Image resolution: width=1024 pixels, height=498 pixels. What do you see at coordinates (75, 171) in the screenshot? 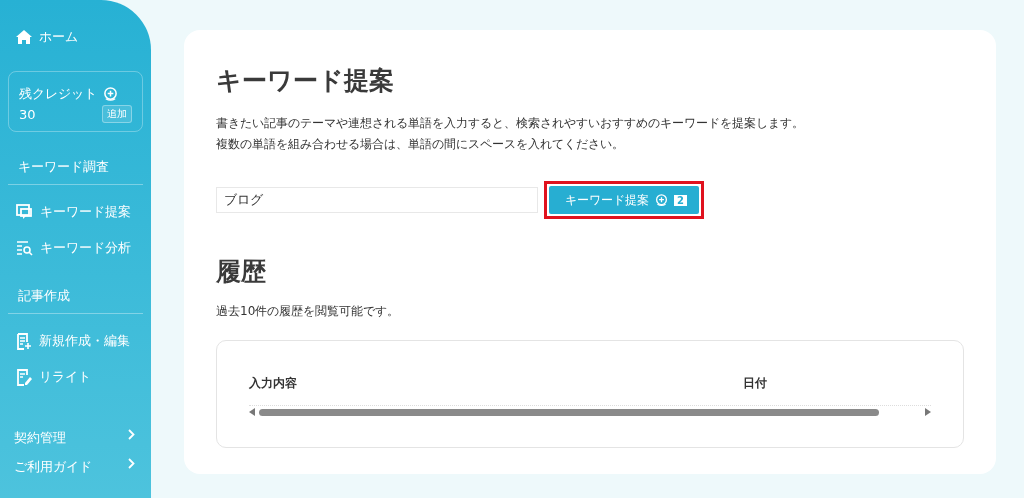
I see `section-heading: キーワード調査` at bounding box center [75, 171].